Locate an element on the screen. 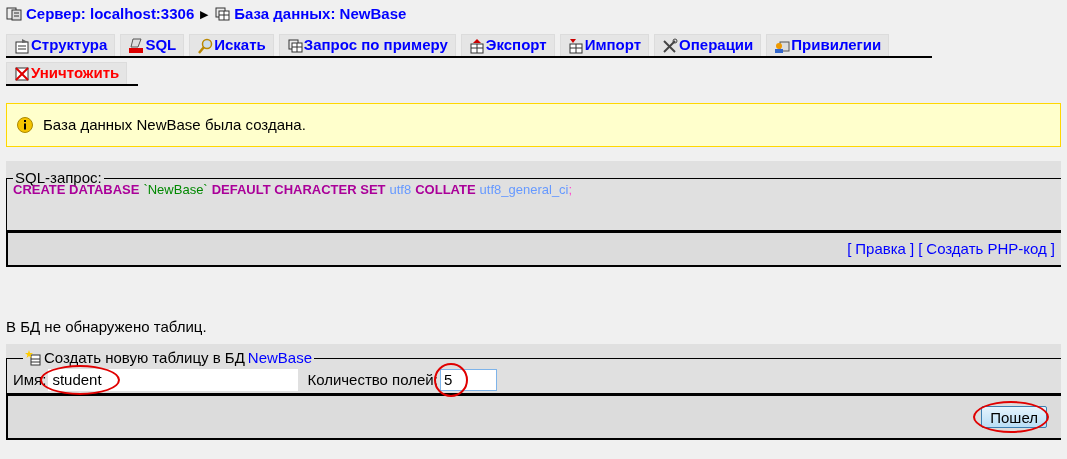 The image size is (1067, 459). sql-icon is located at coordinates (136, 45).